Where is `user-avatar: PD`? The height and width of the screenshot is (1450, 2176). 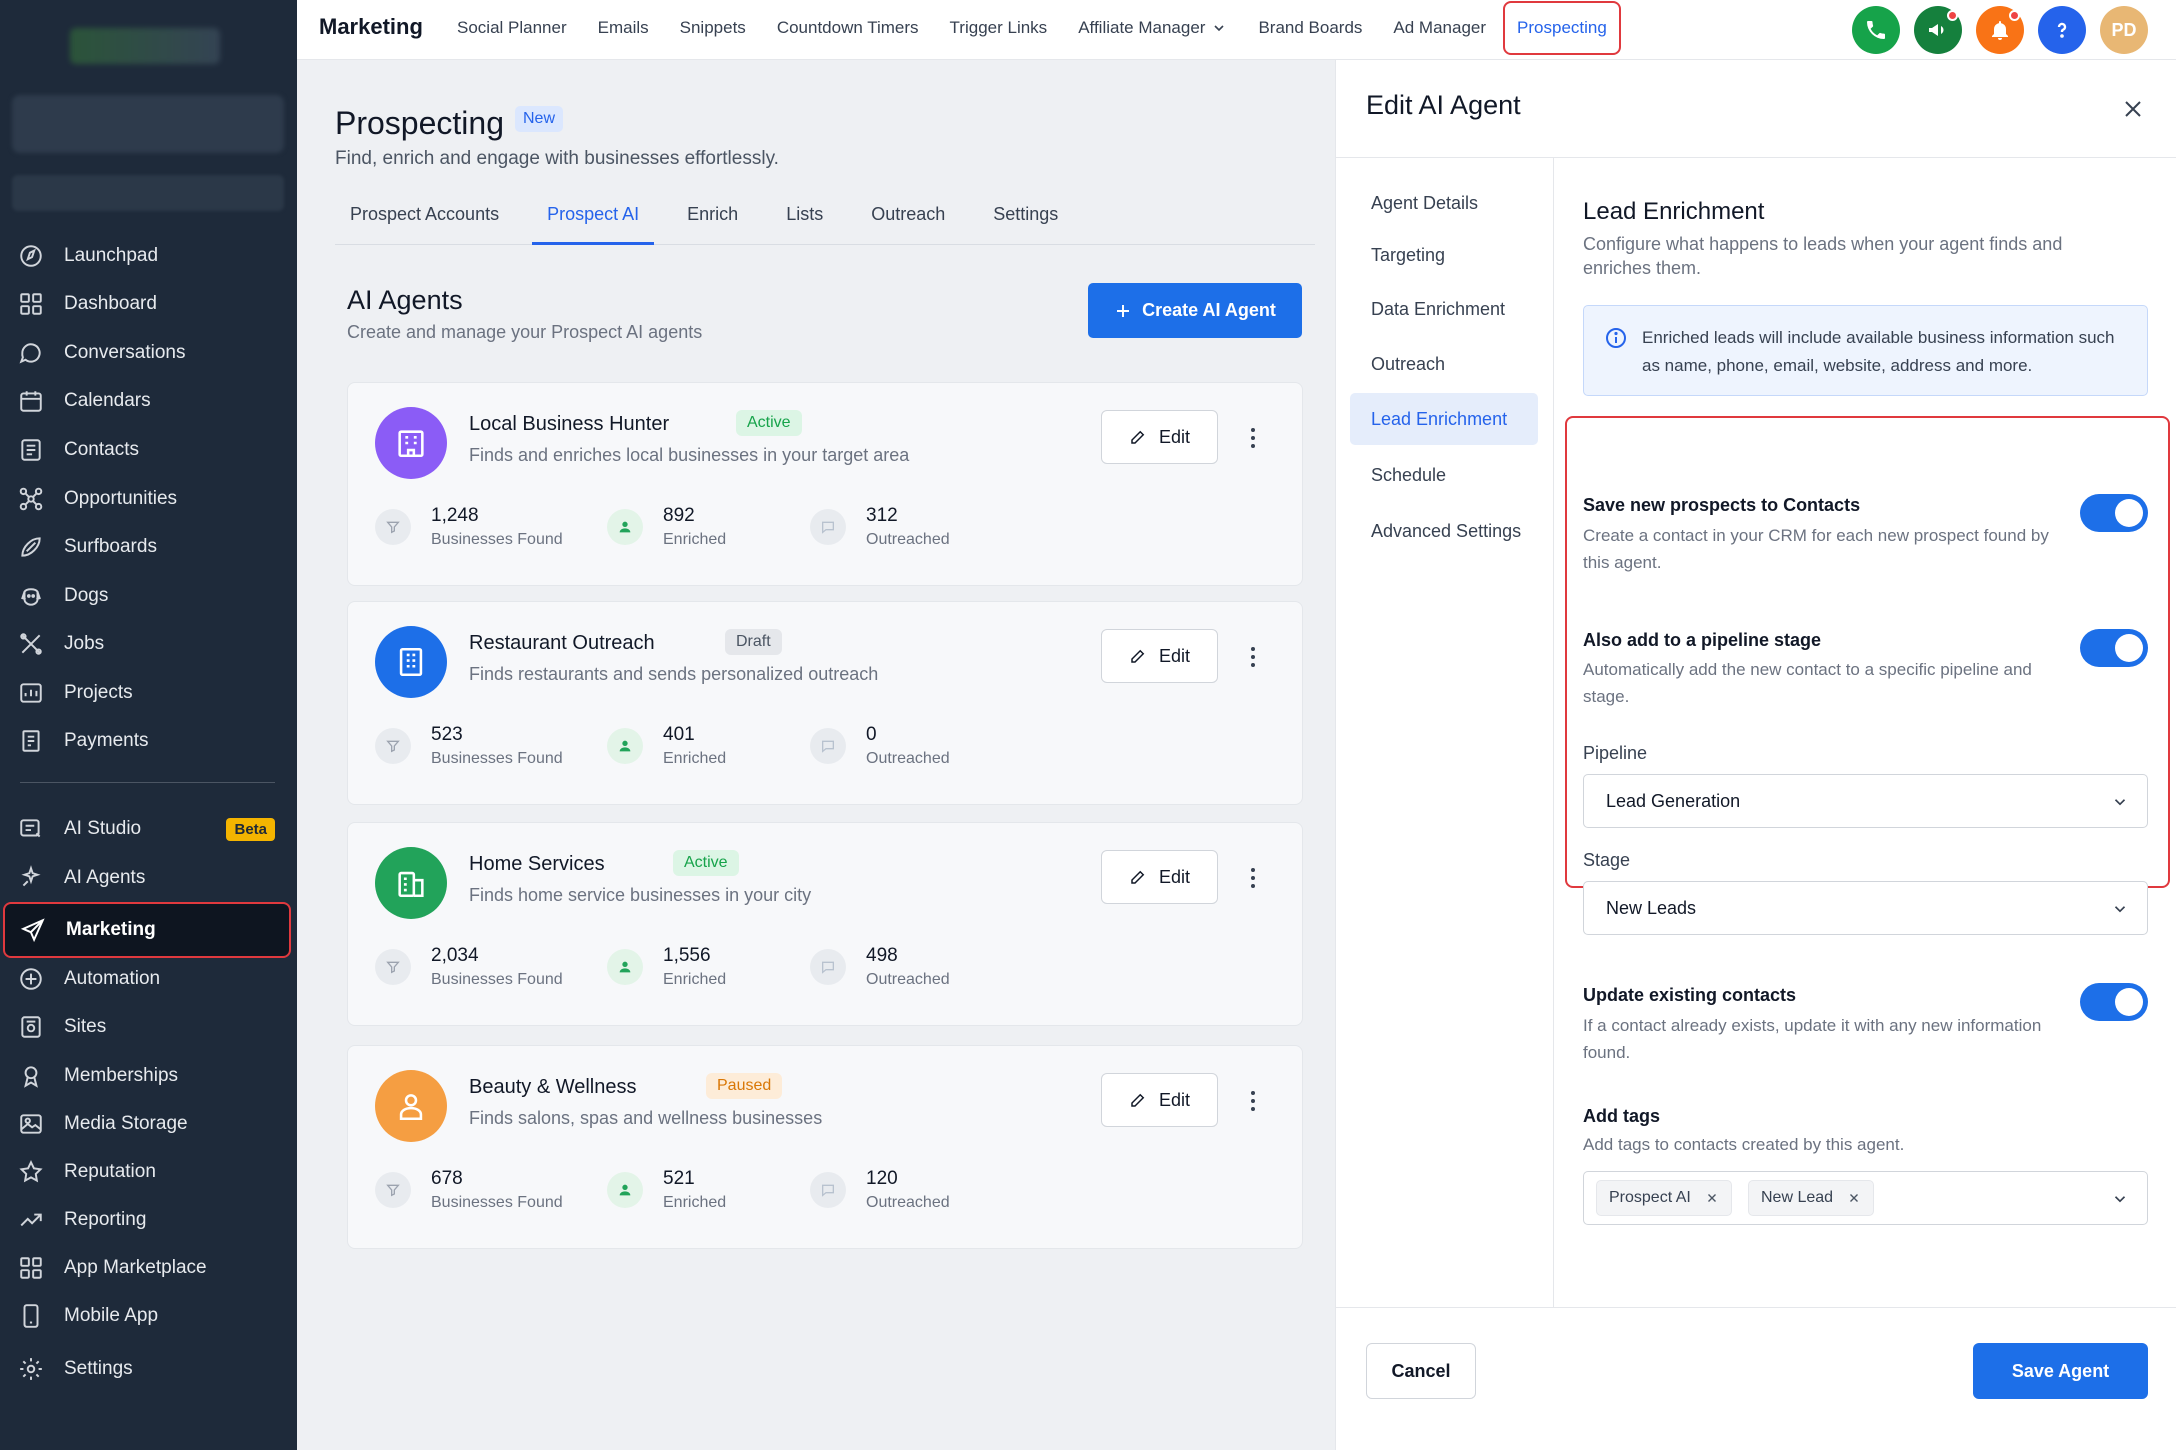
user-avatar: PD is located at coordinates (2124, 30).